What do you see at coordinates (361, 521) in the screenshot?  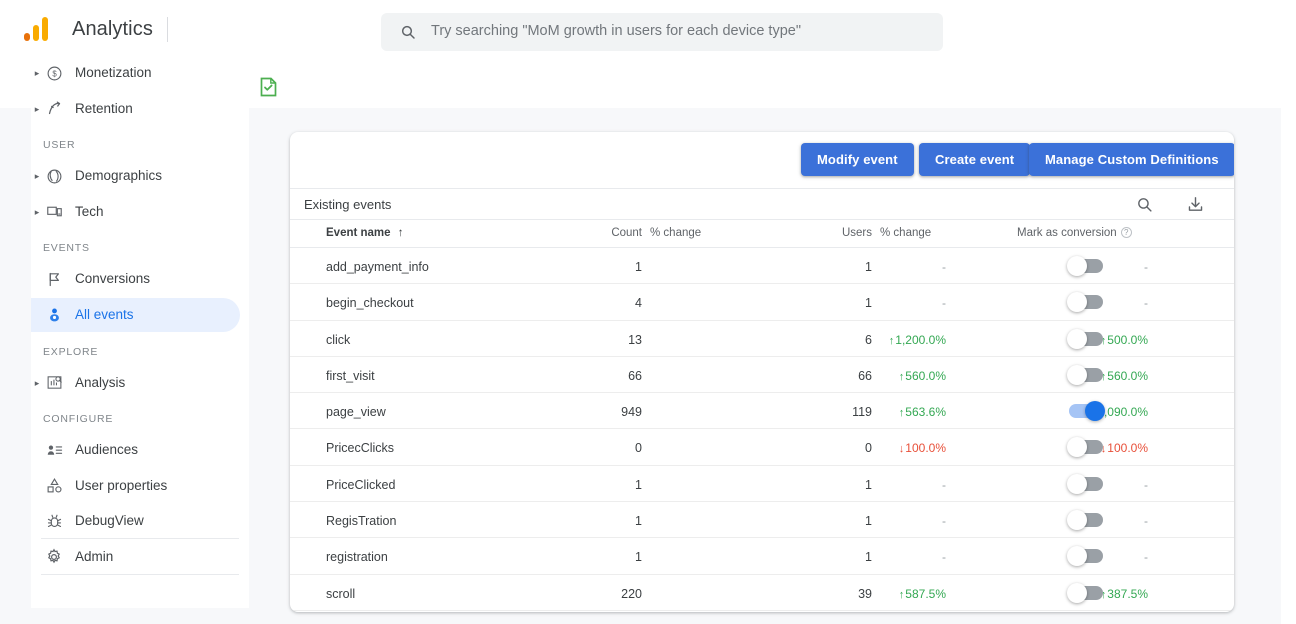 I see `event-name-cell: RegisTration` at bounding box center [361, 521].